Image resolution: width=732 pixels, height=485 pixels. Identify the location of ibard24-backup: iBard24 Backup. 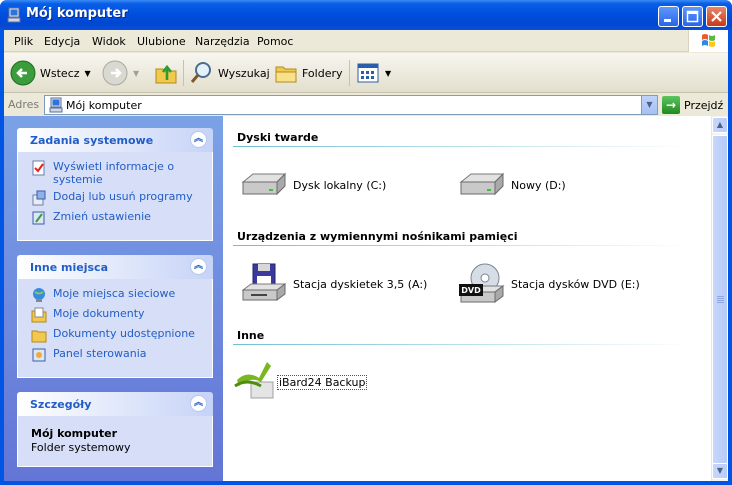
(300, 382).